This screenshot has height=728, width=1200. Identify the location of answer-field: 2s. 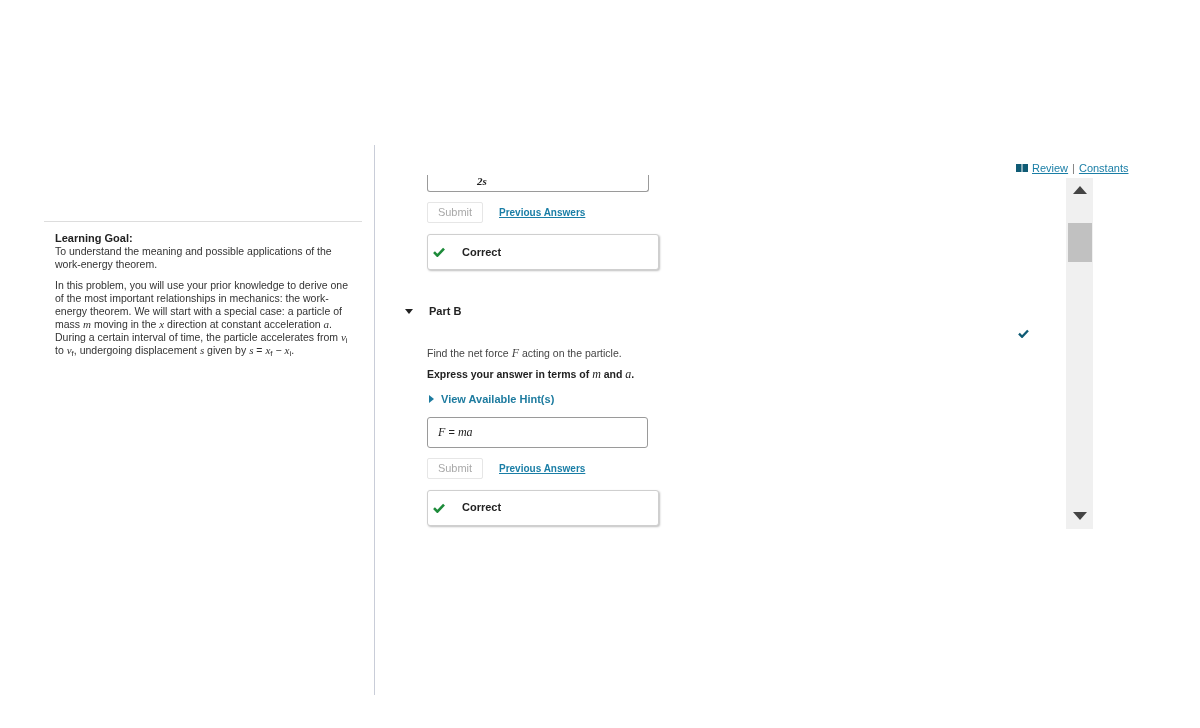
(538, 183).